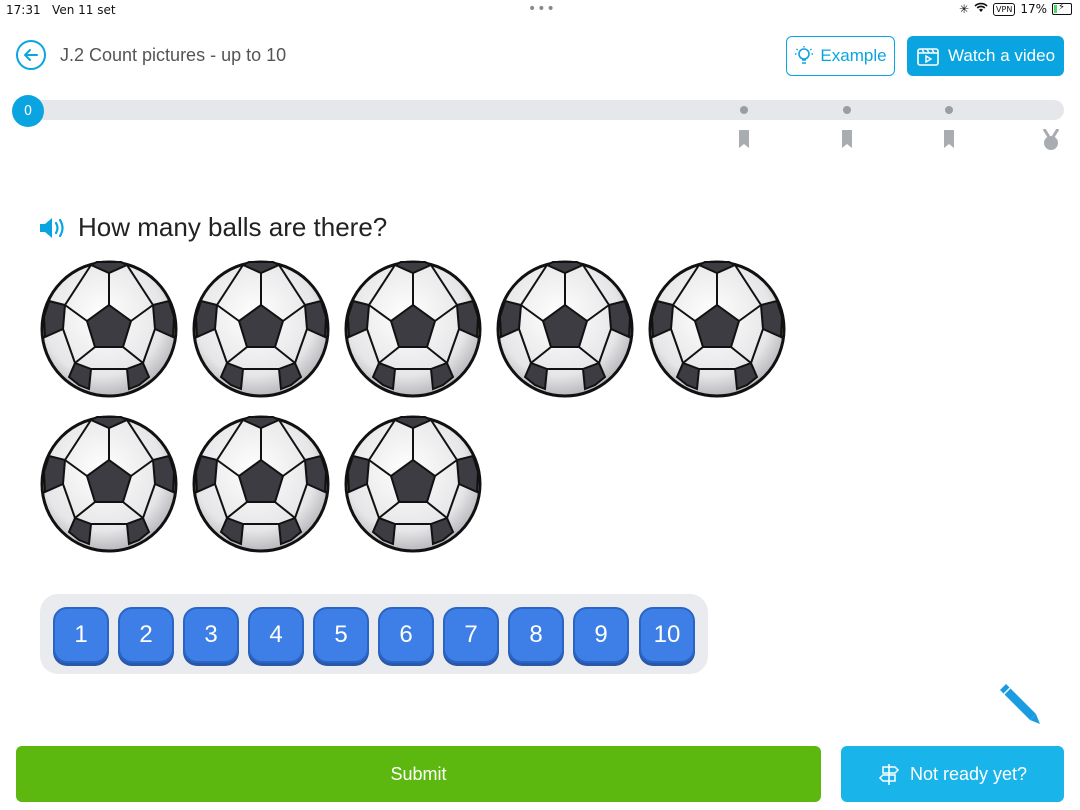 The height and width of the screenshot is (810, 1080). I want to click on loading-spinner-icon: ✳, so click(964, 9).